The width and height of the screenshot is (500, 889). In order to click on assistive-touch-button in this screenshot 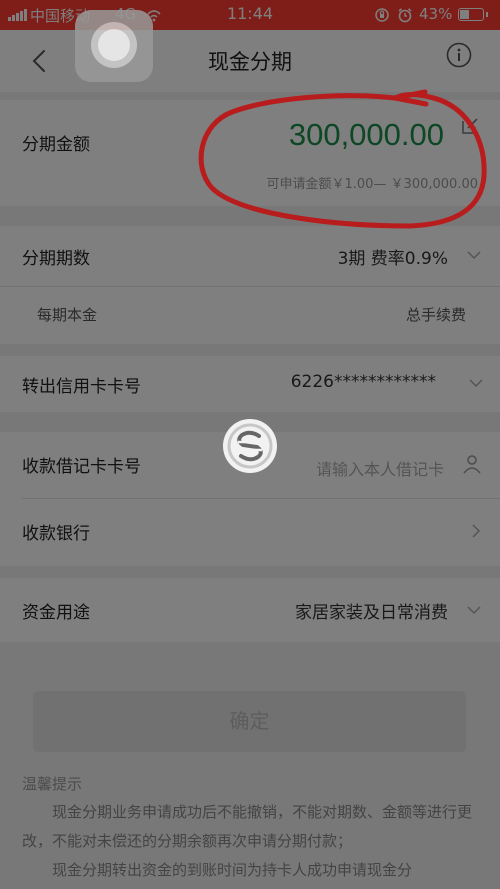, I will do `click(114, 46)`.